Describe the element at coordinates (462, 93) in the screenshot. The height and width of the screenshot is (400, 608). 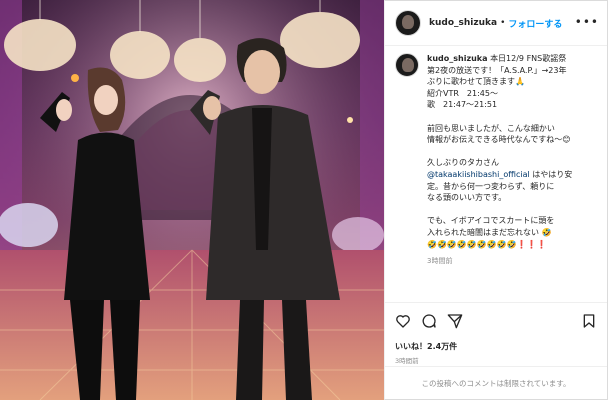
I see `caption-line: 紹介VTR 21:45〜` at that location.